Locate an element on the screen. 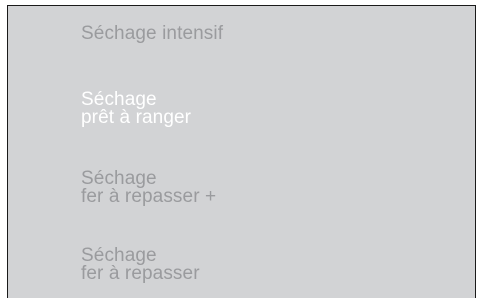  option-label-line-2: prêt à ranger is located at coordinates (136, 117).